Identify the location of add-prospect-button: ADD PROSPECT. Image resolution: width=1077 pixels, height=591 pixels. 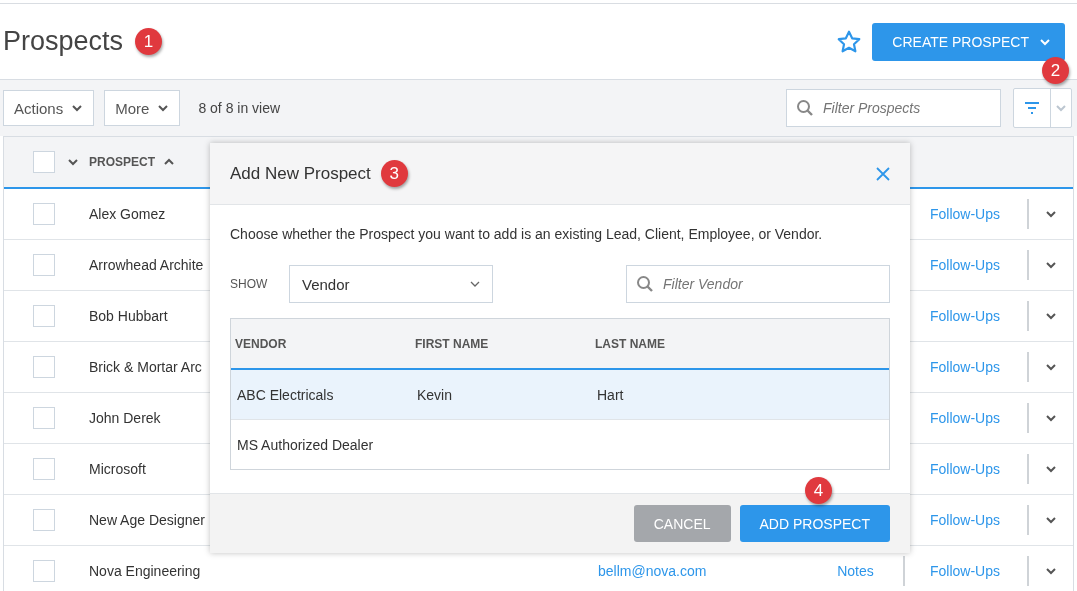
(814, 523).